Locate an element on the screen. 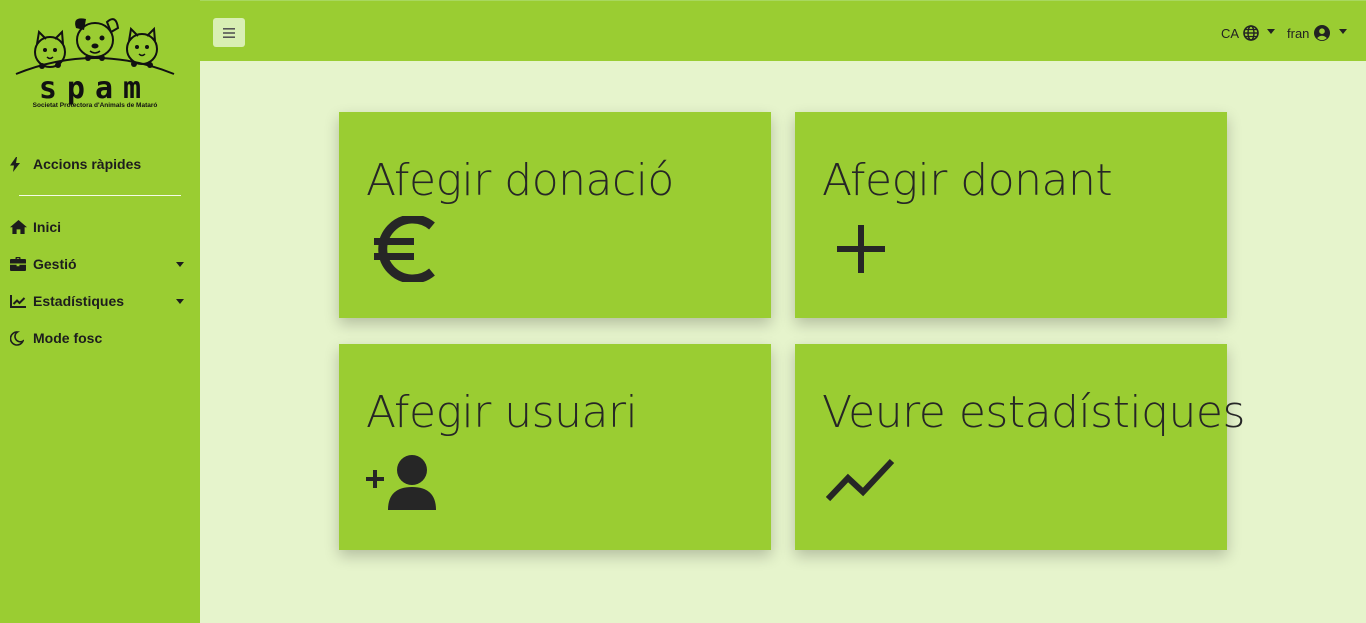 The height and width of the screenshot is (623, 1366). trend-line-icon is located at coordinates (860, 480).